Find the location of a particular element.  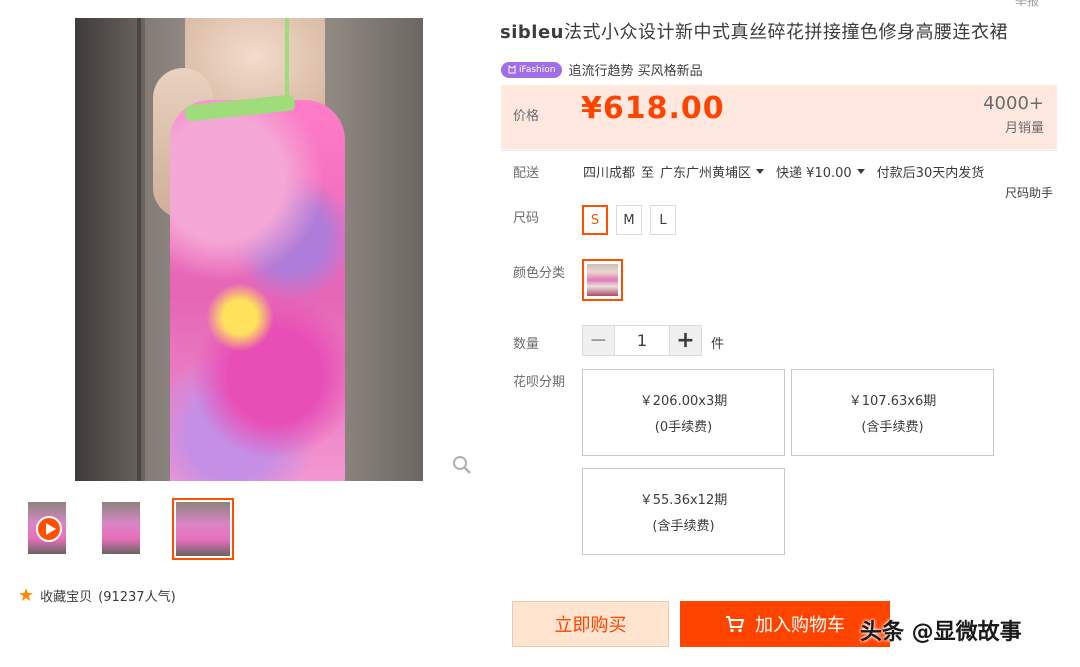

play-icon is located at coordinates (49, 529).